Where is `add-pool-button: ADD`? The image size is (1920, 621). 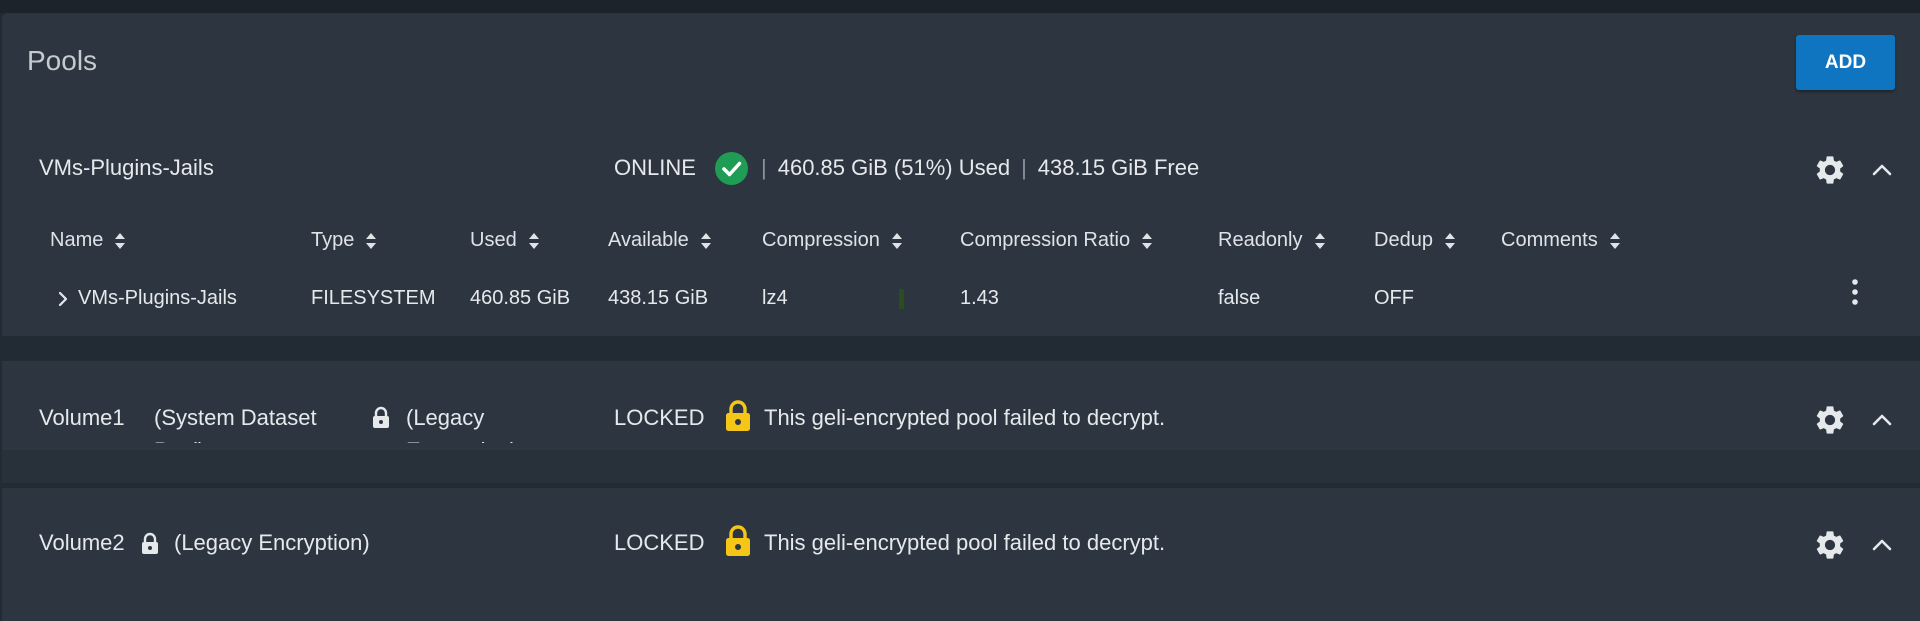 add-pool-button: ADD is located at coordinates (1845, 62).